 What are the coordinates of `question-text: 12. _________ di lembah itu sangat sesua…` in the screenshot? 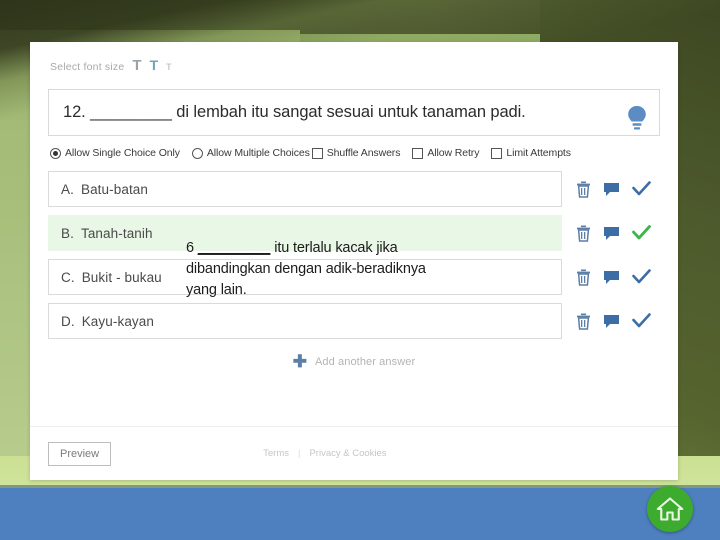 It's located at (294, 112).